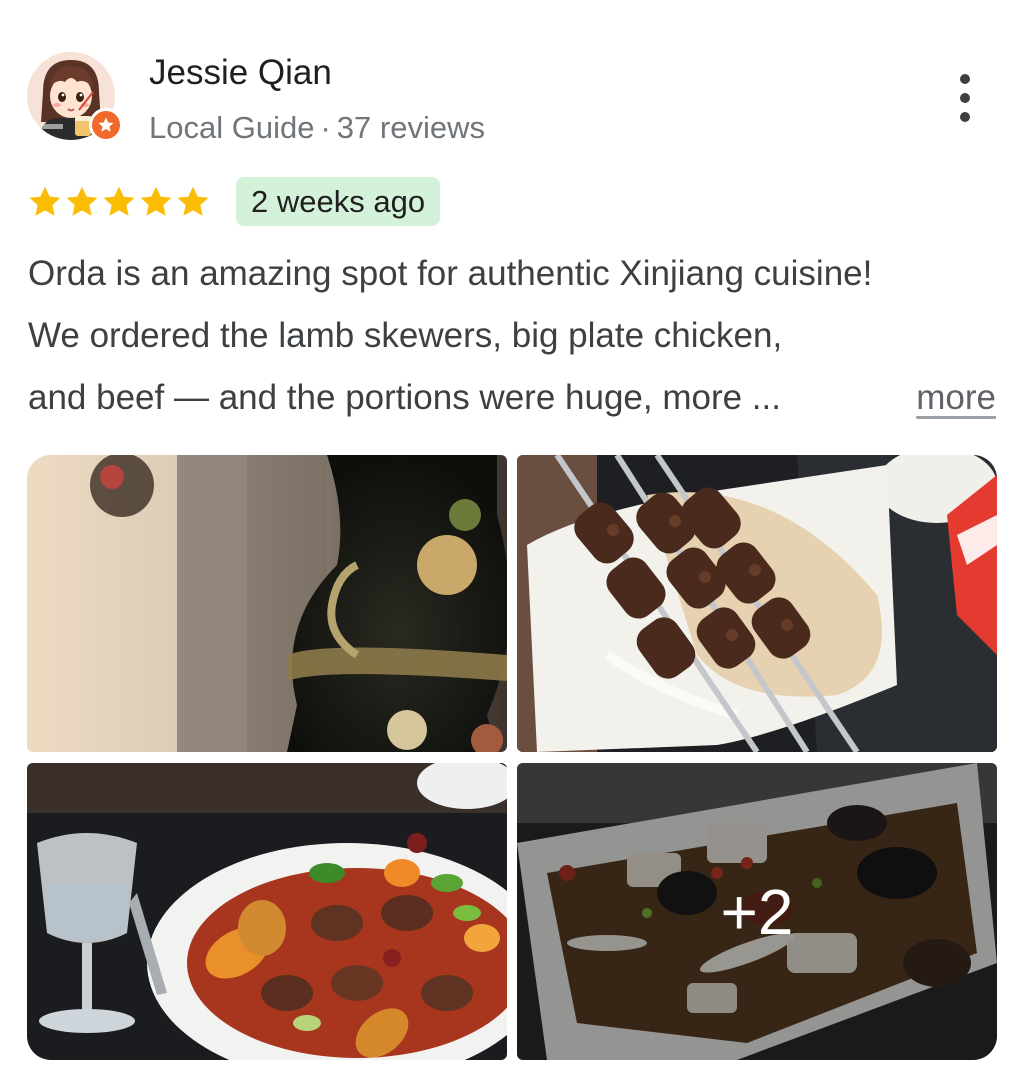 This screenshot has width=1034, height=1074. Describe the element at coordinates (267, 603) in the screenshot. I see `decorative-vase-photo` at that location.